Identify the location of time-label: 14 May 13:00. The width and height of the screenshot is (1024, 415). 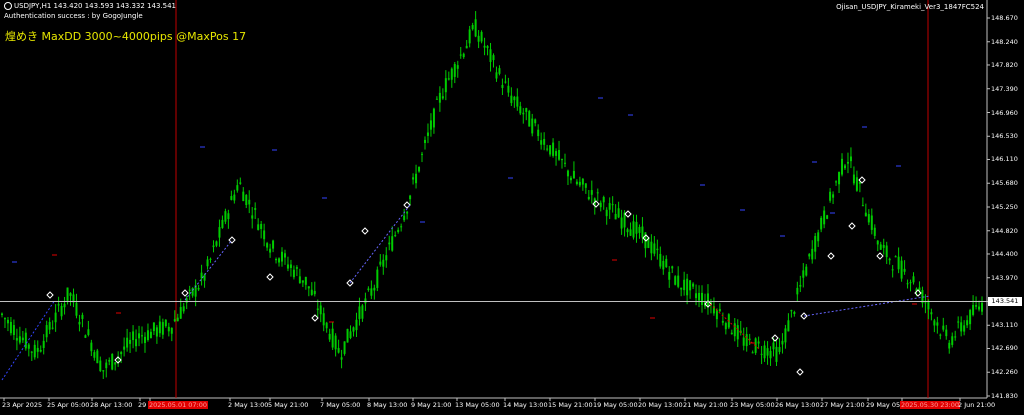
(525, 405).